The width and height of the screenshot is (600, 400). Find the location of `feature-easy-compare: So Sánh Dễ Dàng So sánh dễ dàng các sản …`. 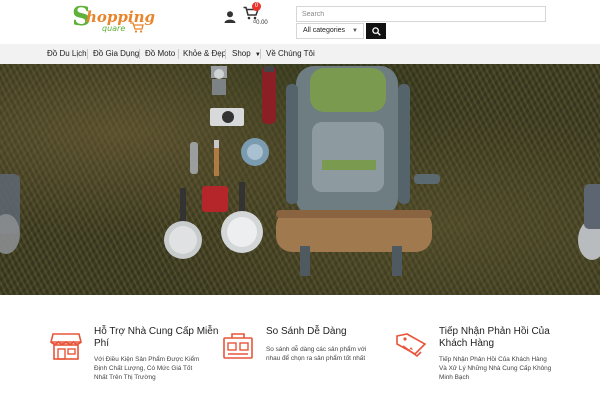

feature-easy-compare: So Sánh Dễ Dàng So sánh dễ dàng các sản … is located at coordinates (307, 361).